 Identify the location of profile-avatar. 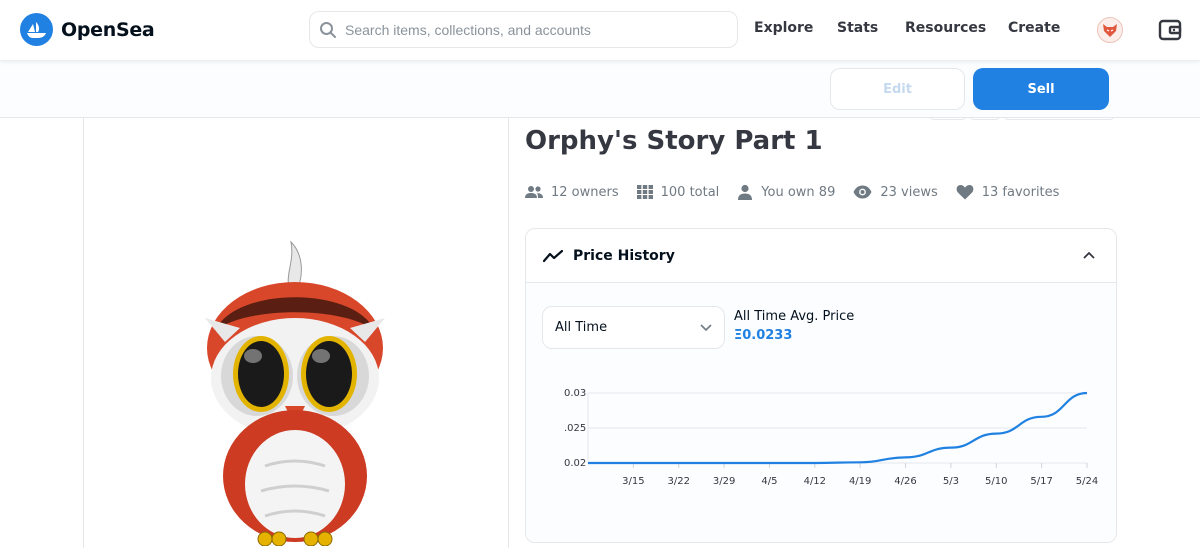
(1110, 30).